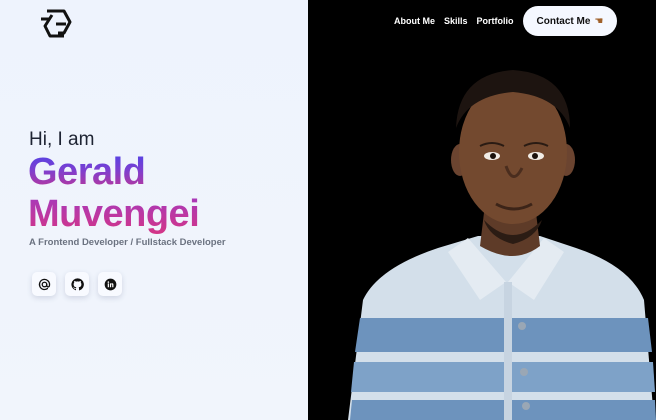  I want to click on nav-link-portfolio: Portfolio, so click(495, 21).